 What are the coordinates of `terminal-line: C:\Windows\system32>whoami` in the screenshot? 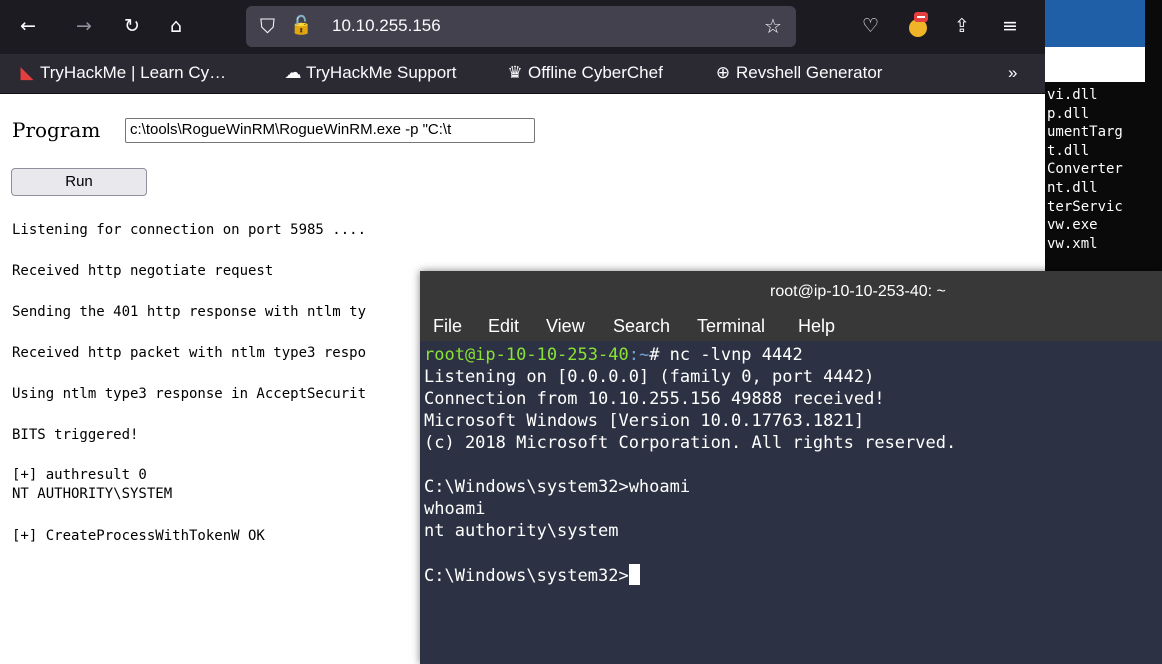 It's located at (557, 487).